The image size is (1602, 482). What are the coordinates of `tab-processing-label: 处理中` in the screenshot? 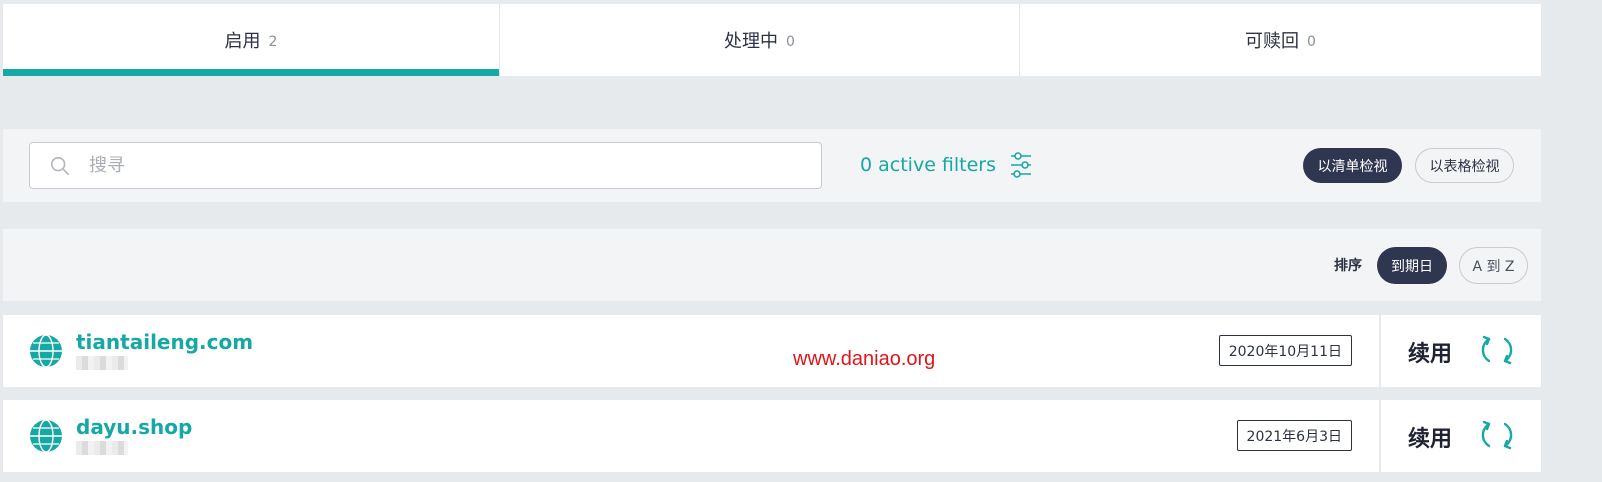 It's located at (751, 41).